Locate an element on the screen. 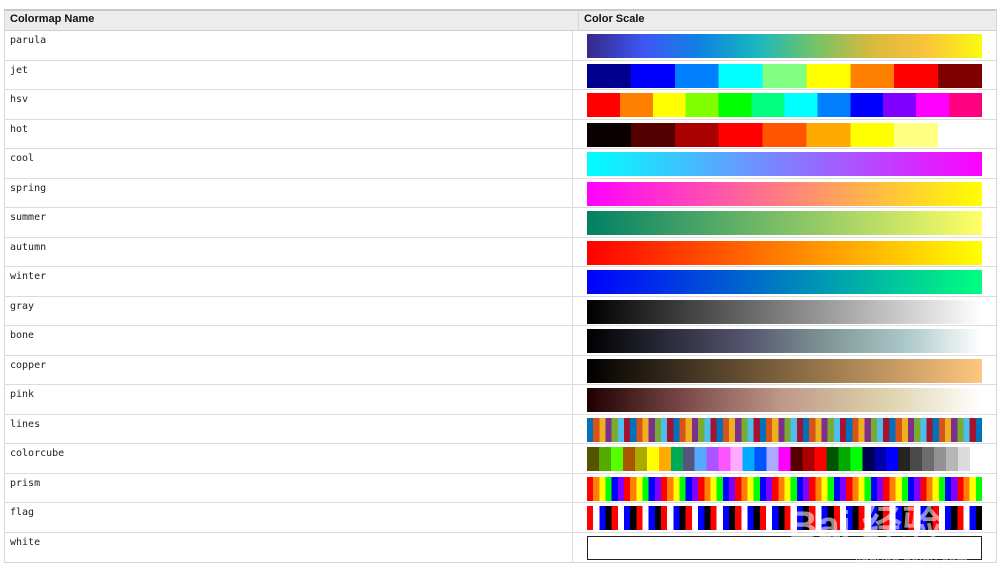  table-row: summer is located at coordinates (500, 223).